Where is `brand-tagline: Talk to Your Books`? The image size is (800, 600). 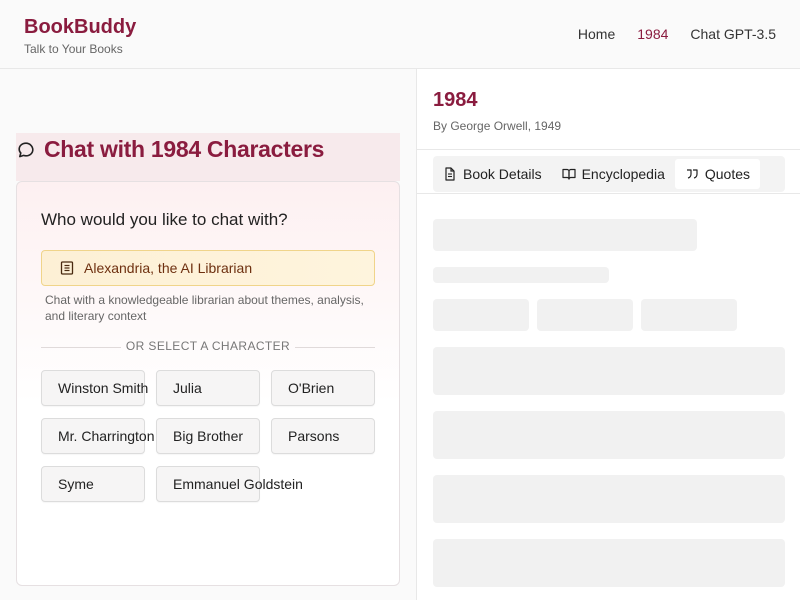 brand-tagline: Talk to Your Books is located at coordinates (73, 49).